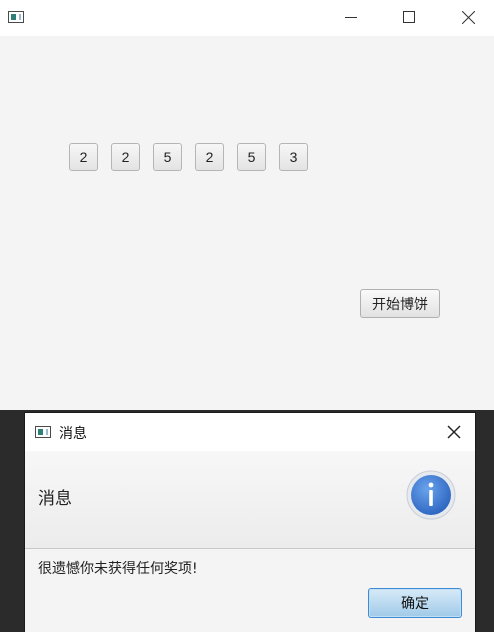 Image resolution: width=494 pixels, height=632 pixels. What do you see at coordinates (250, 500) in the screenshot?
I see `dialog-header: 消息` at bounding box center [250, 500].